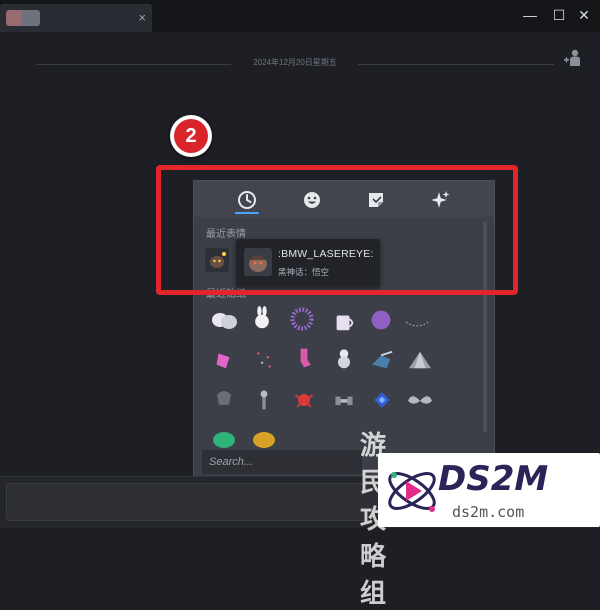  I want to click on sticker-stocking, so click(304, 358).